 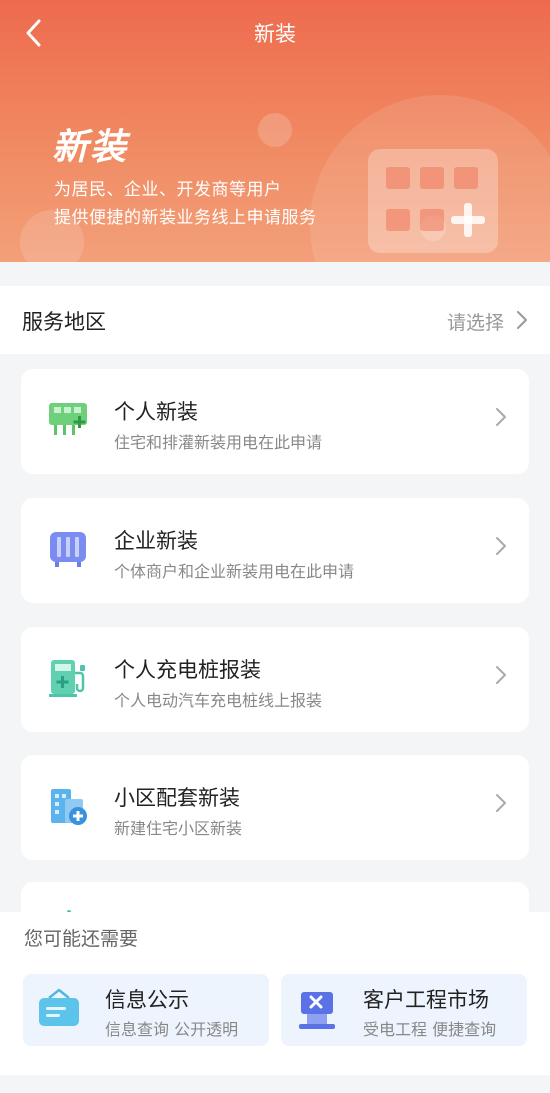 What do you see at coordinates (69, 807) in the screenshot?
I see `residential-building-icon` at bounding box center [69, 807].